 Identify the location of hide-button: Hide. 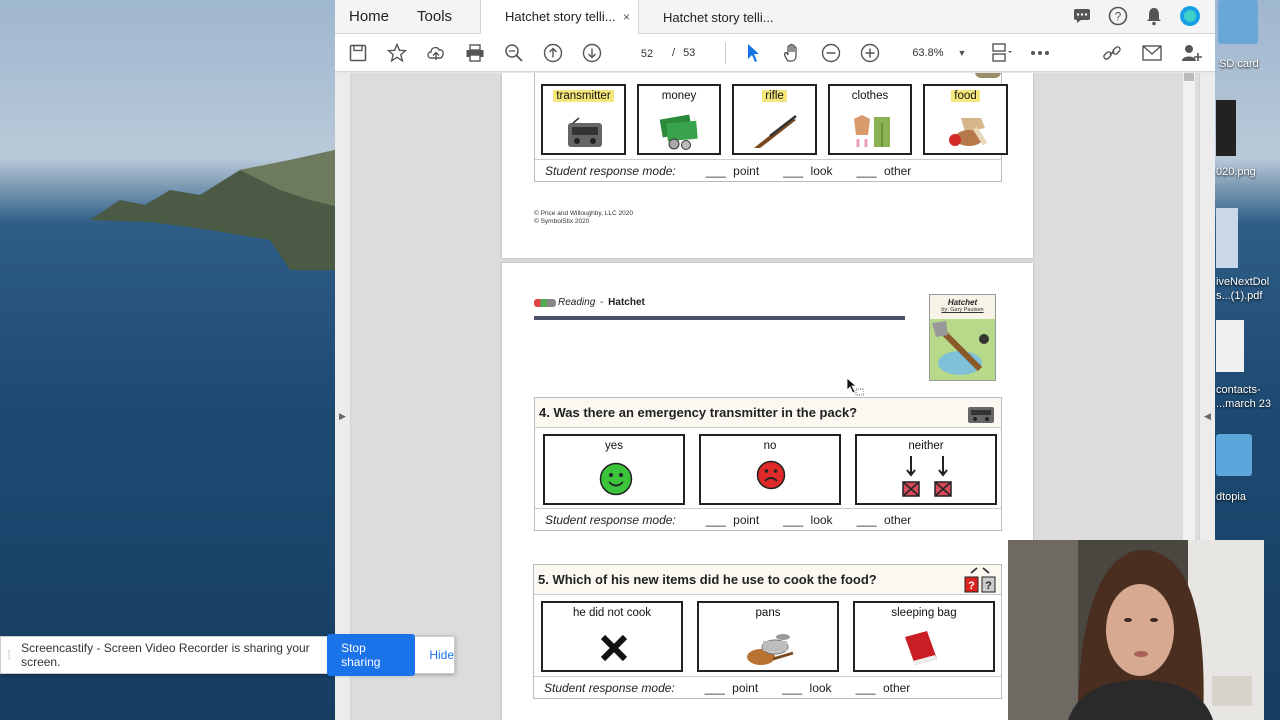
(441, 655).